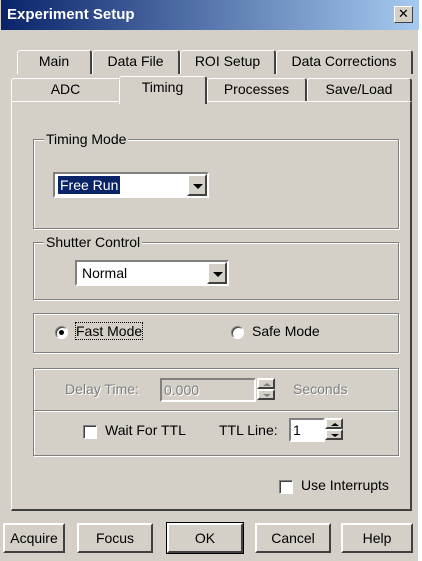 The height and width of the screenshot is (561, 422). I want to click on delay-time-label: Delay Time:, so click(102, 389).